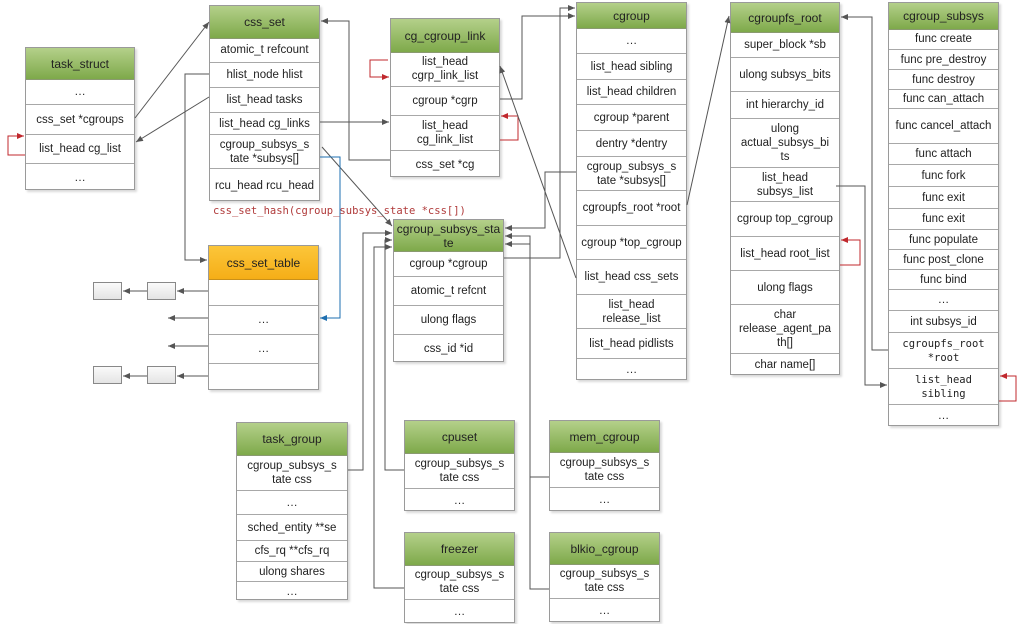  Describe the element at coordinates (861, 286) in the screenshot. I see `arrow-subsys-list-to-sibling` at that location.